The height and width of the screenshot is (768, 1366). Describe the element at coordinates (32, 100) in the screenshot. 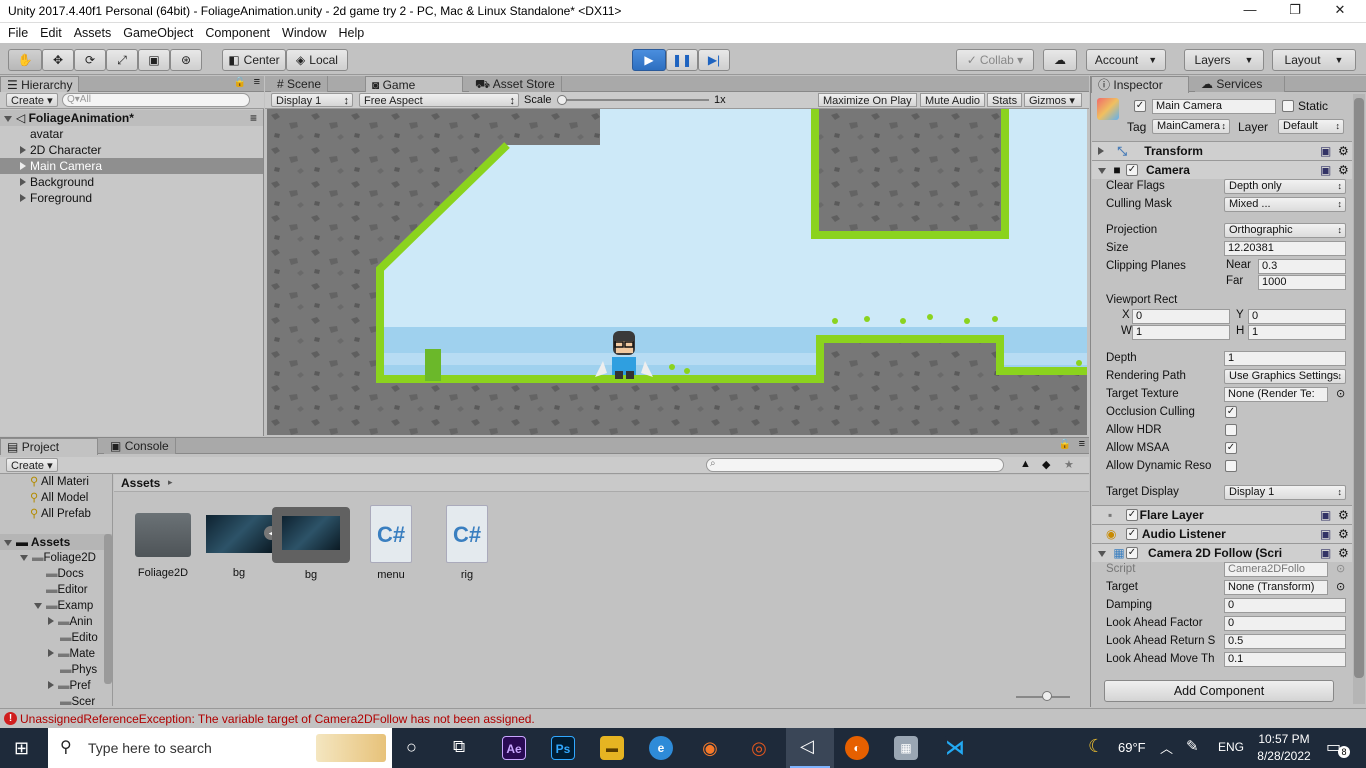

I see `hierarchy-create-button: Create ▾` at that location.